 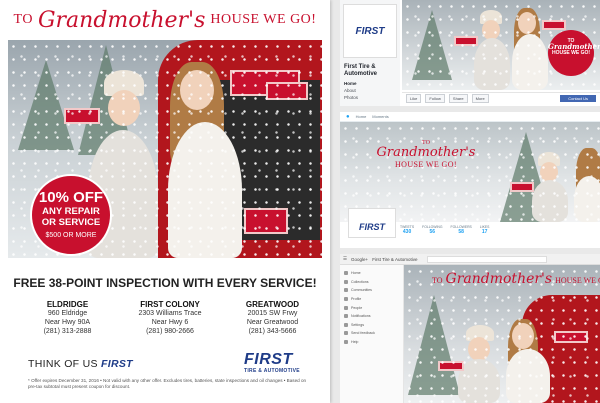 I want to click on twitter-navbar: ● Home Moments, so click(x=470, y=117).